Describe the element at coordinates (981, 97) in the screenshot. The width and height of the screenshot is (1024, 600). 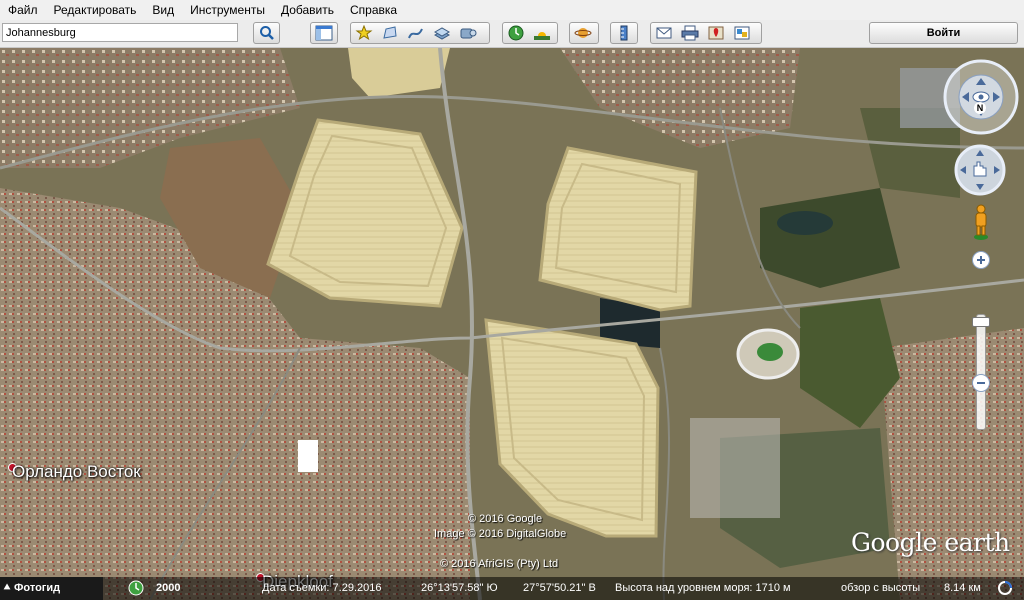
I see `look-joystick` at that location.